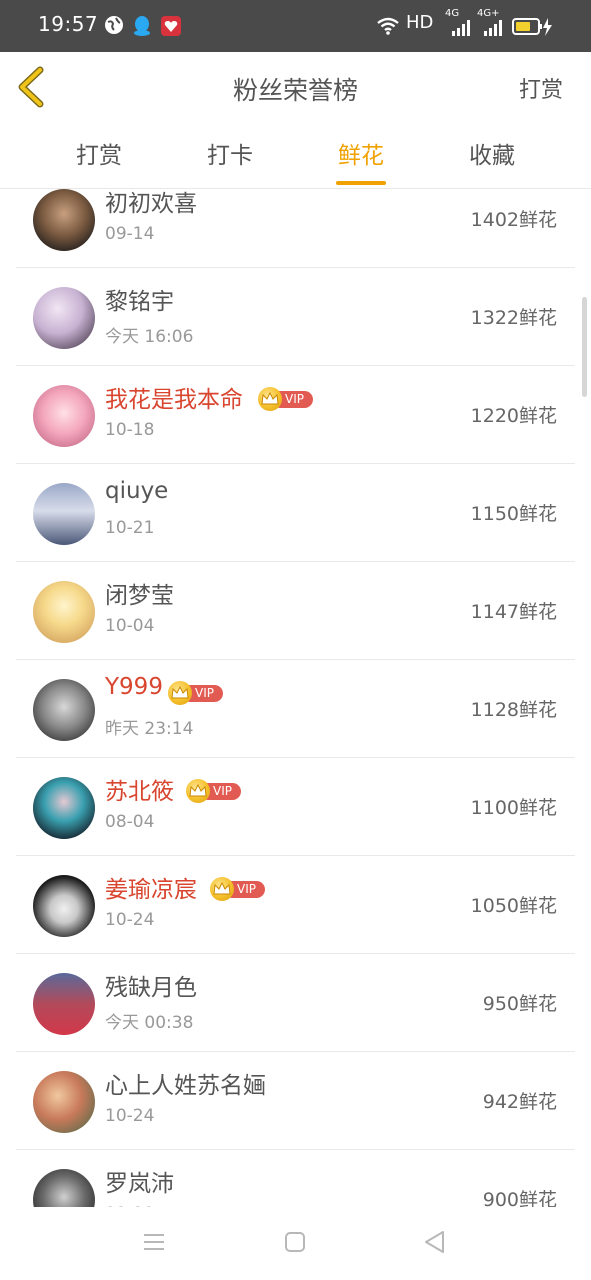 Image resolution: width=591 pixels, height=1280 pixels. What do you see at coordinates (295, 317) in the screenshot?
I see `list-item: 黎铭宇 今天 16:06 1322鲜花` at bounding box center [295, 317].